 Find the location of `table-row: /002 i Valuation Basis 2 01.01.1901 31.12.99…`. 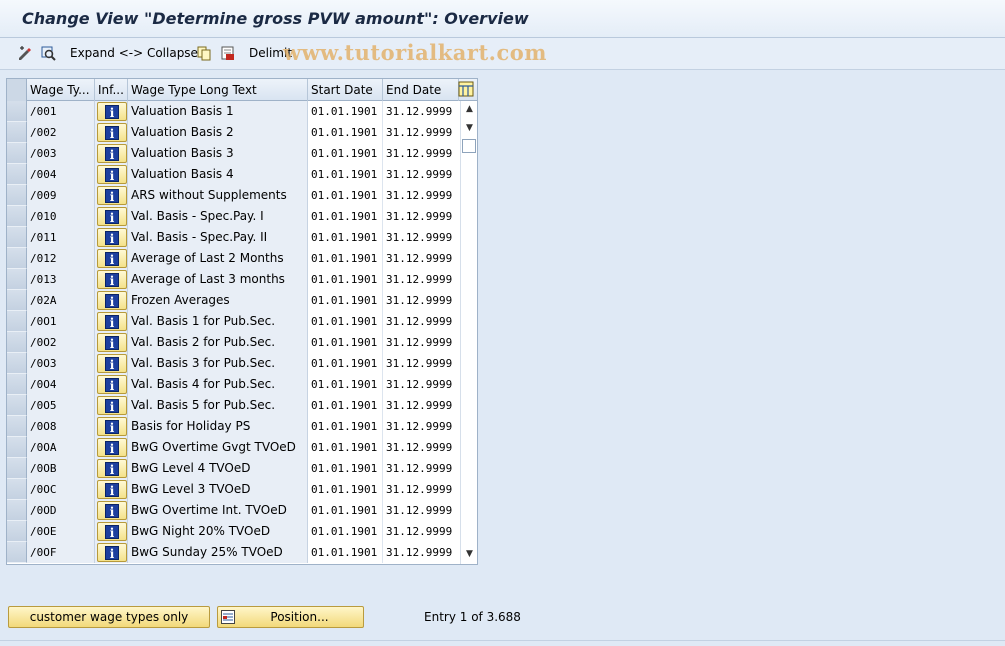

table-row: /002 i Valuation Basis 2 01.01.1901 31.12.99… is located at coordinates (233, 132).